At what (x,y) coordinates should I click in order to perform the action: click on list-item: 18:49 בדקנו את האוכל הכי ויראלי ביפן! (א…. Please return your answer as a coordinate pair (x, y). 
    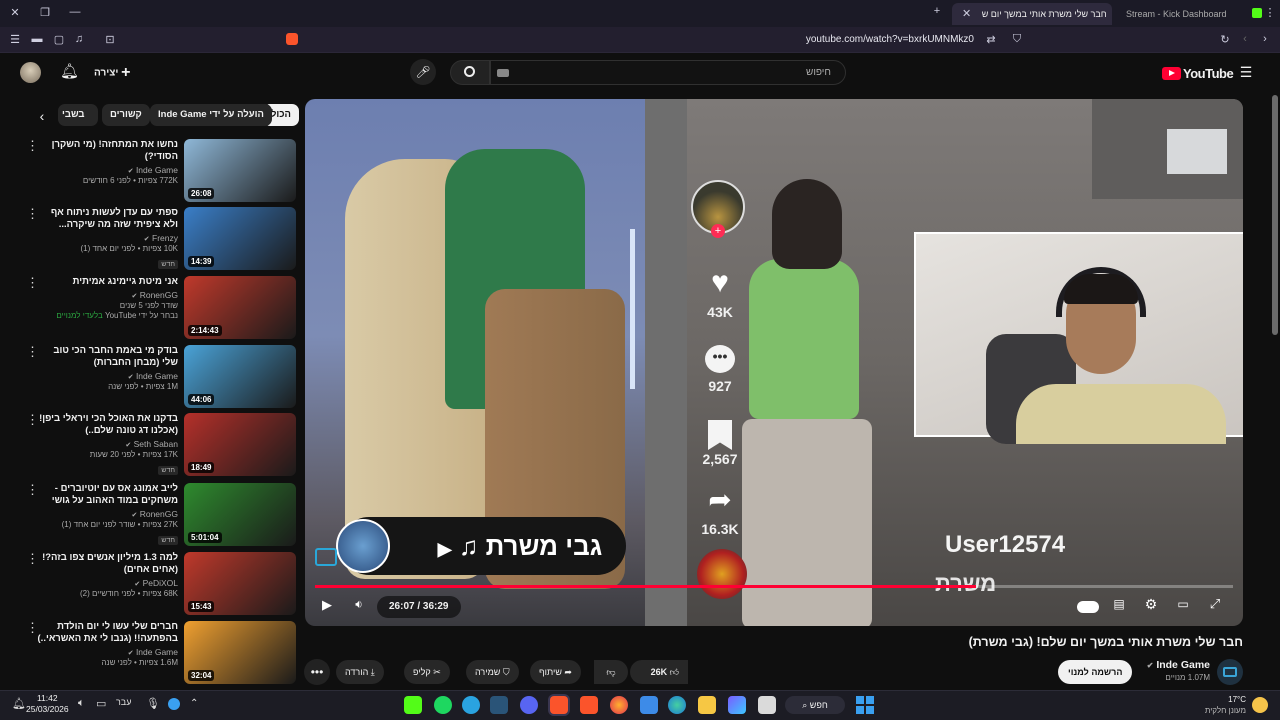
    Looking at the image, I should click on (161, 447).